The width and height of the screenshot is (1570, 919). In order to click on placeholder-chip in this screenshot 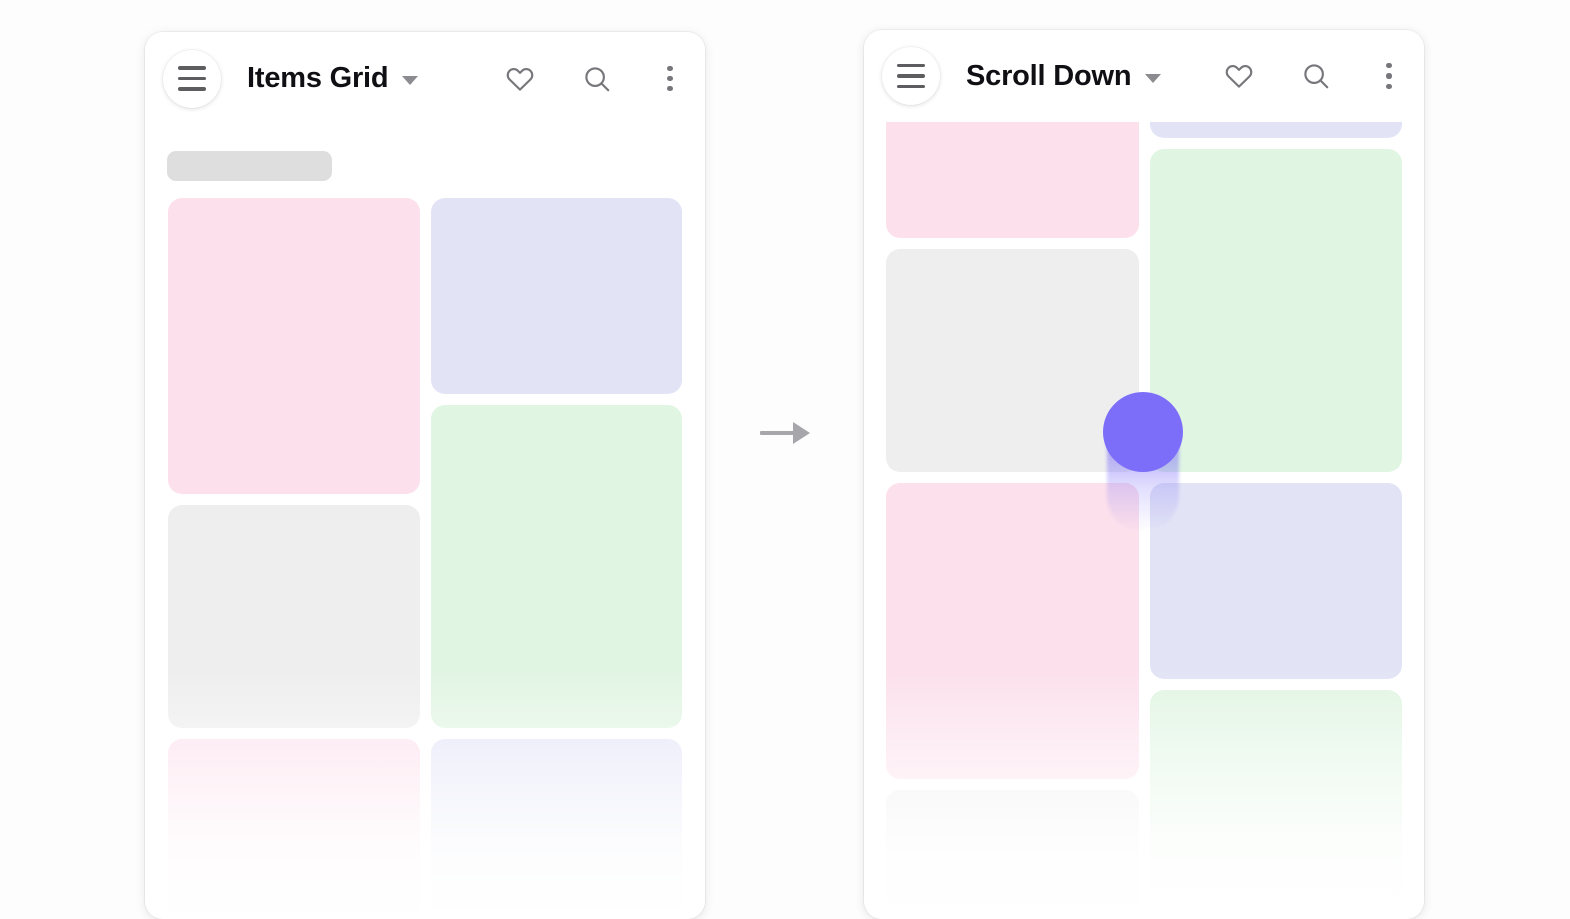, I will do `click(249, 166)`.